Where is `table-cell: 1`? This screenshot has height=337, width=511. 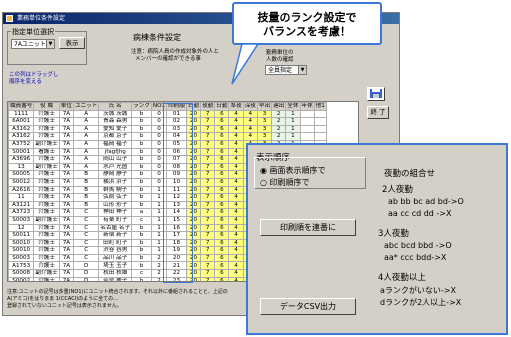 table-cell: 1 is located at coordinates (293, 121).